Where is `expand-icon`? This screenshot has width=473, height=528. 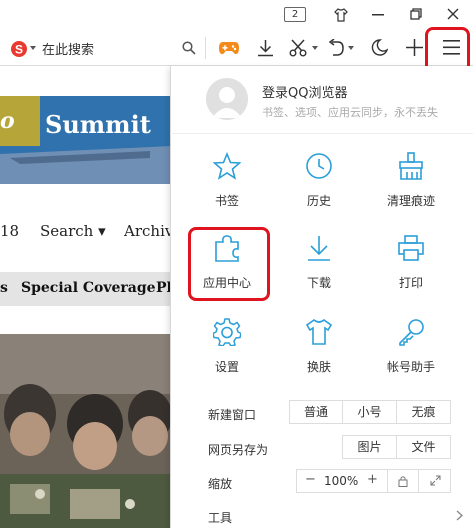 expand-icon is located at coordinates (435, 480).